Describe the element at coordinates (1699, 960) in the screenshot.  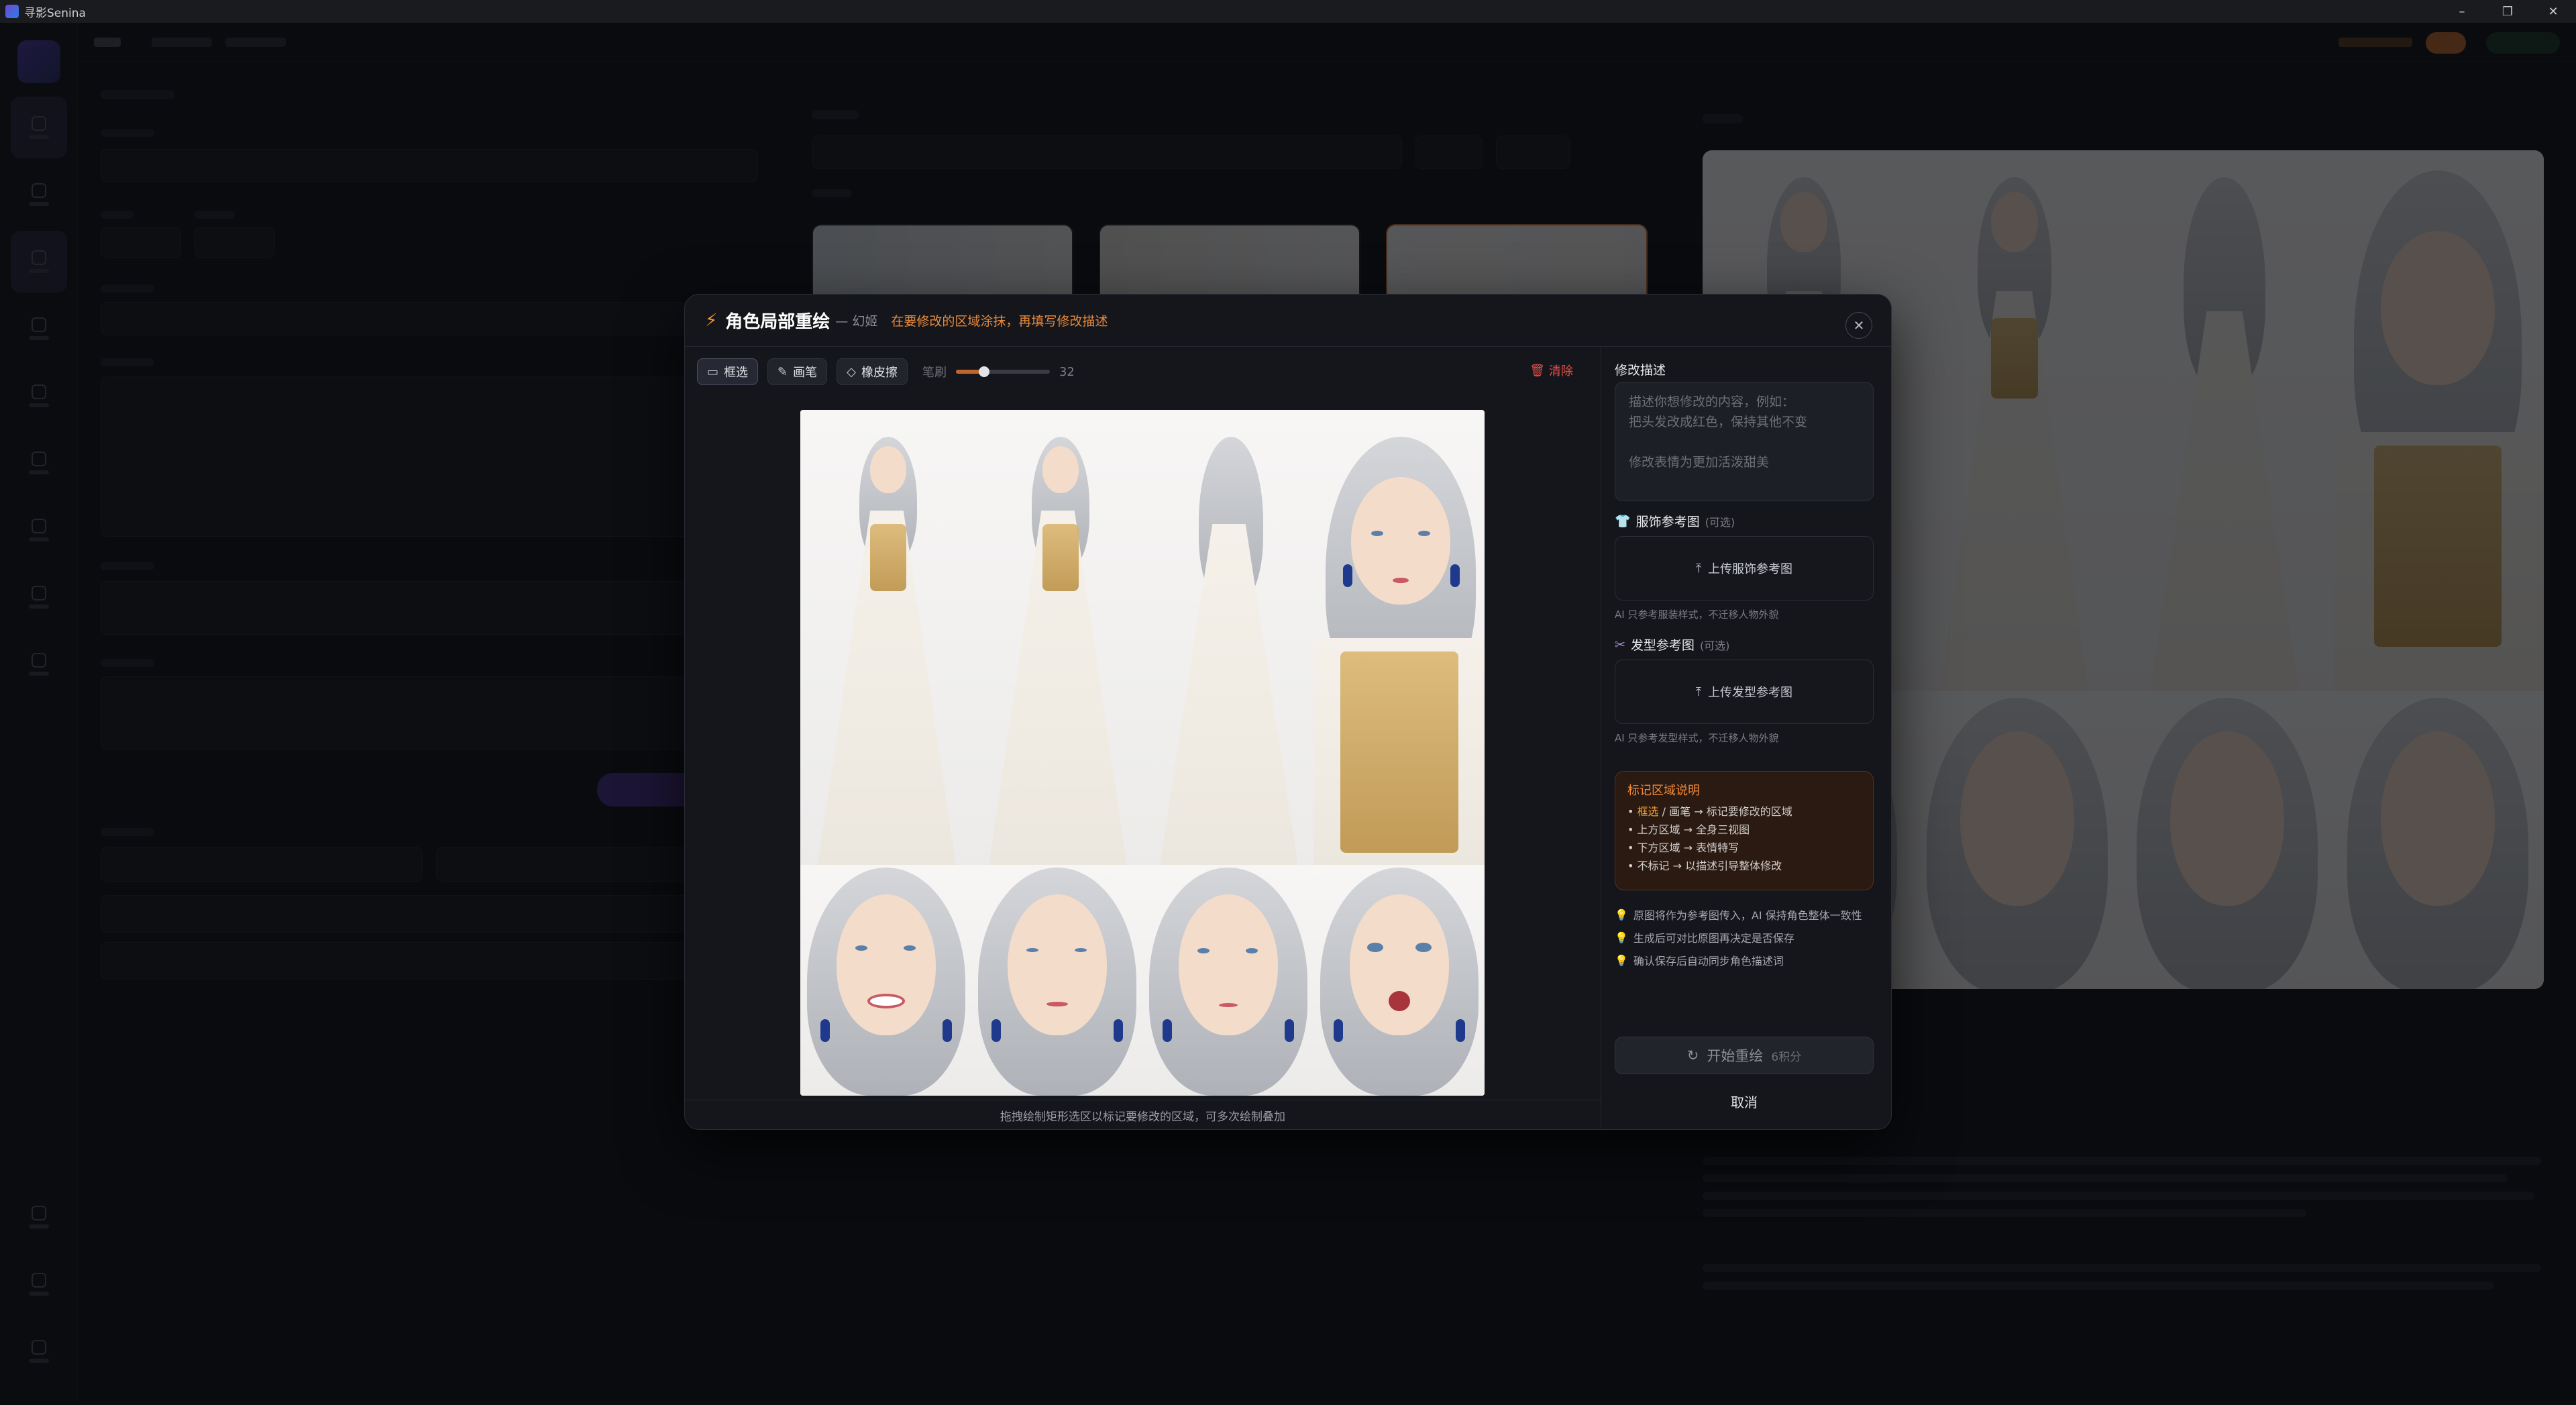
I see `tip-item: 💡 确认保存后自动同步角色描述词` at that location.